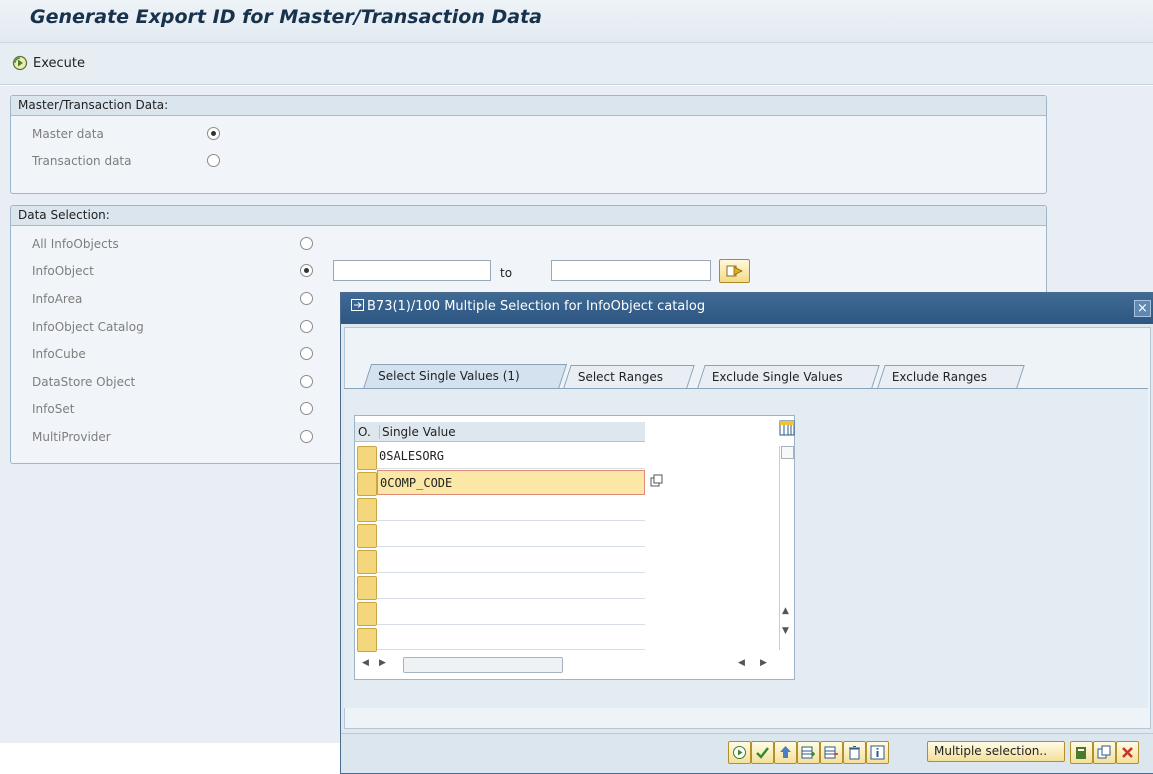 The height and width of the screenshot is (774, 1153). I want to click on trash-icon, so click(854, 753).